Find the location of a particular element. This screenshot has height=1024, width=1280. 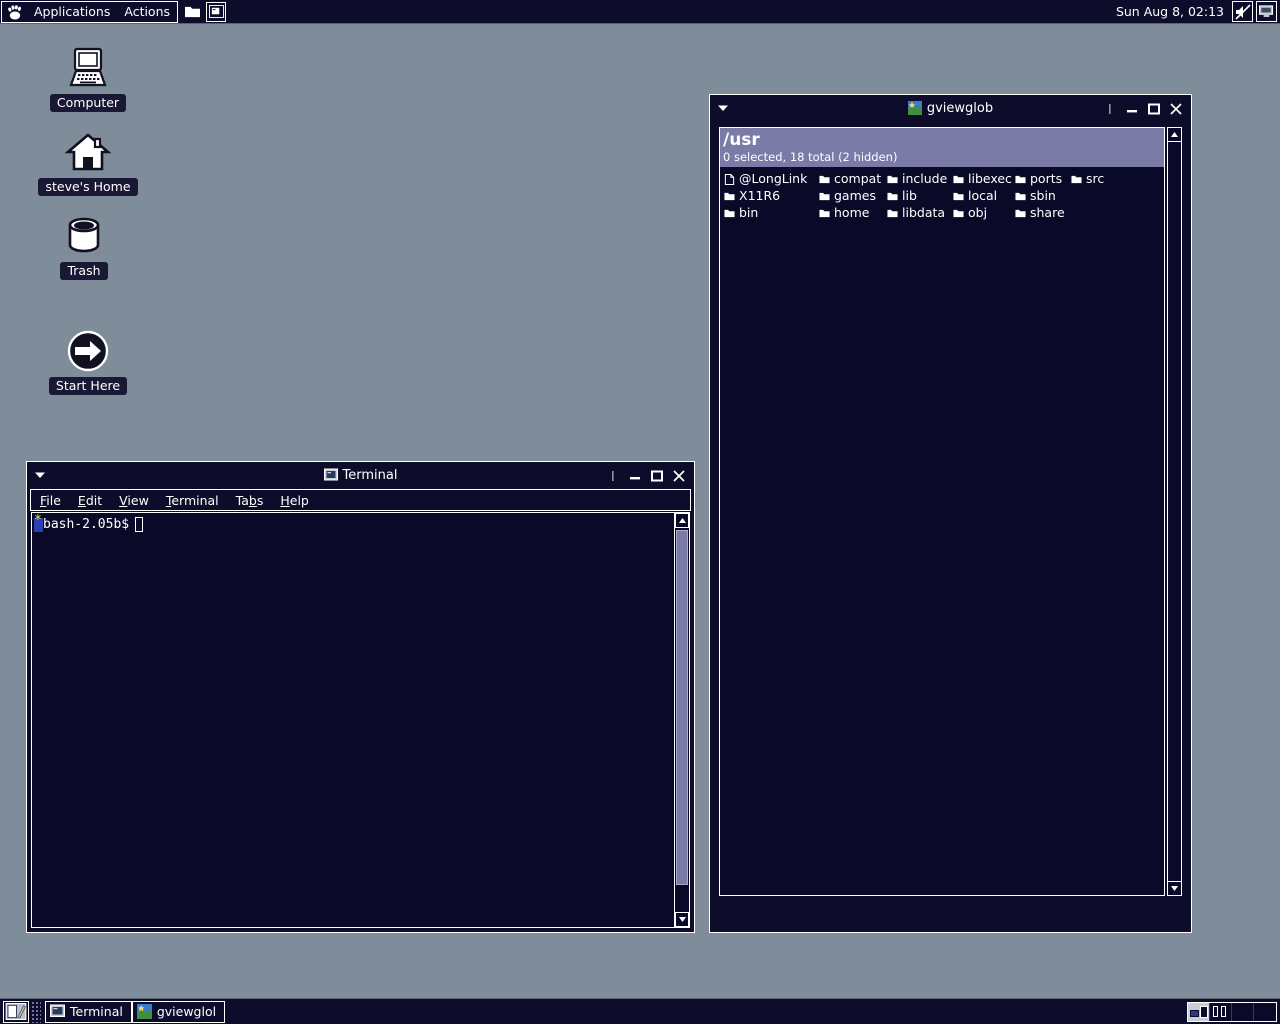

file-item-obj: obj is located at coordinates (984, 212).